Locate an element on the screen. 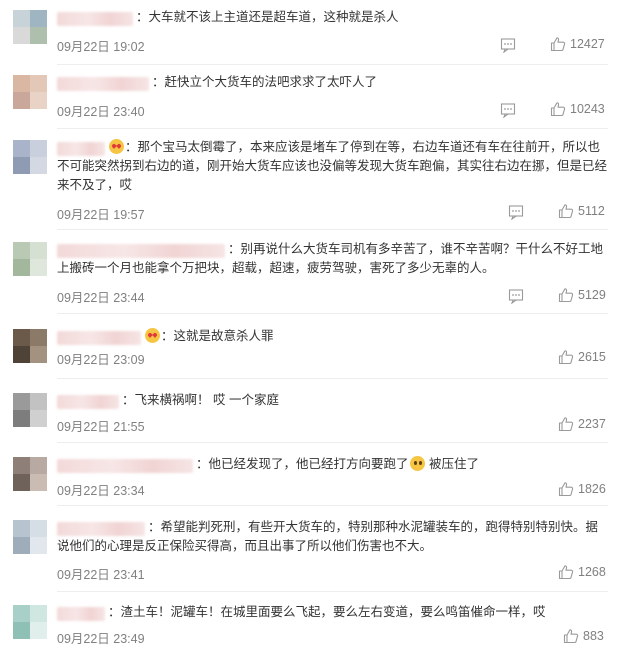  comment-text: ：这就是故意杀人罪 is located at coordinates (332, 336).